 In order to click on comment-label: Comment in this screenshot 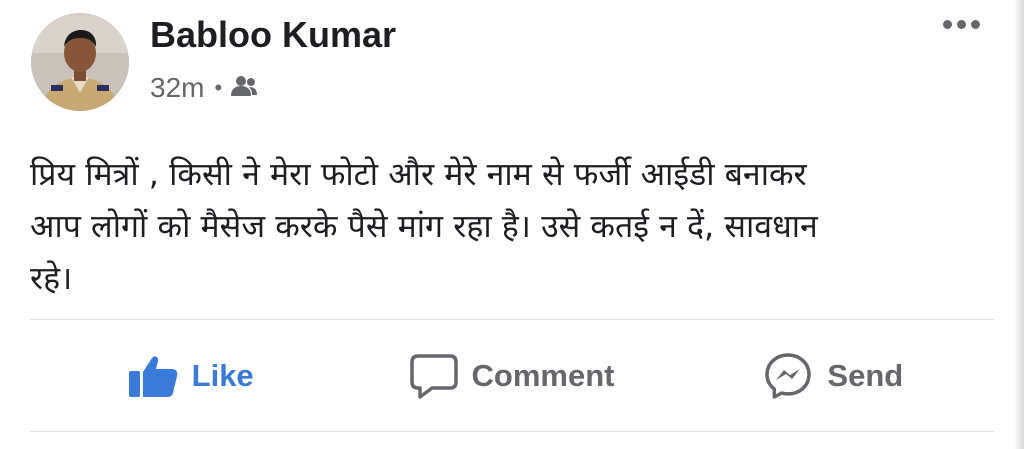, I will do `click(543, 375)`.